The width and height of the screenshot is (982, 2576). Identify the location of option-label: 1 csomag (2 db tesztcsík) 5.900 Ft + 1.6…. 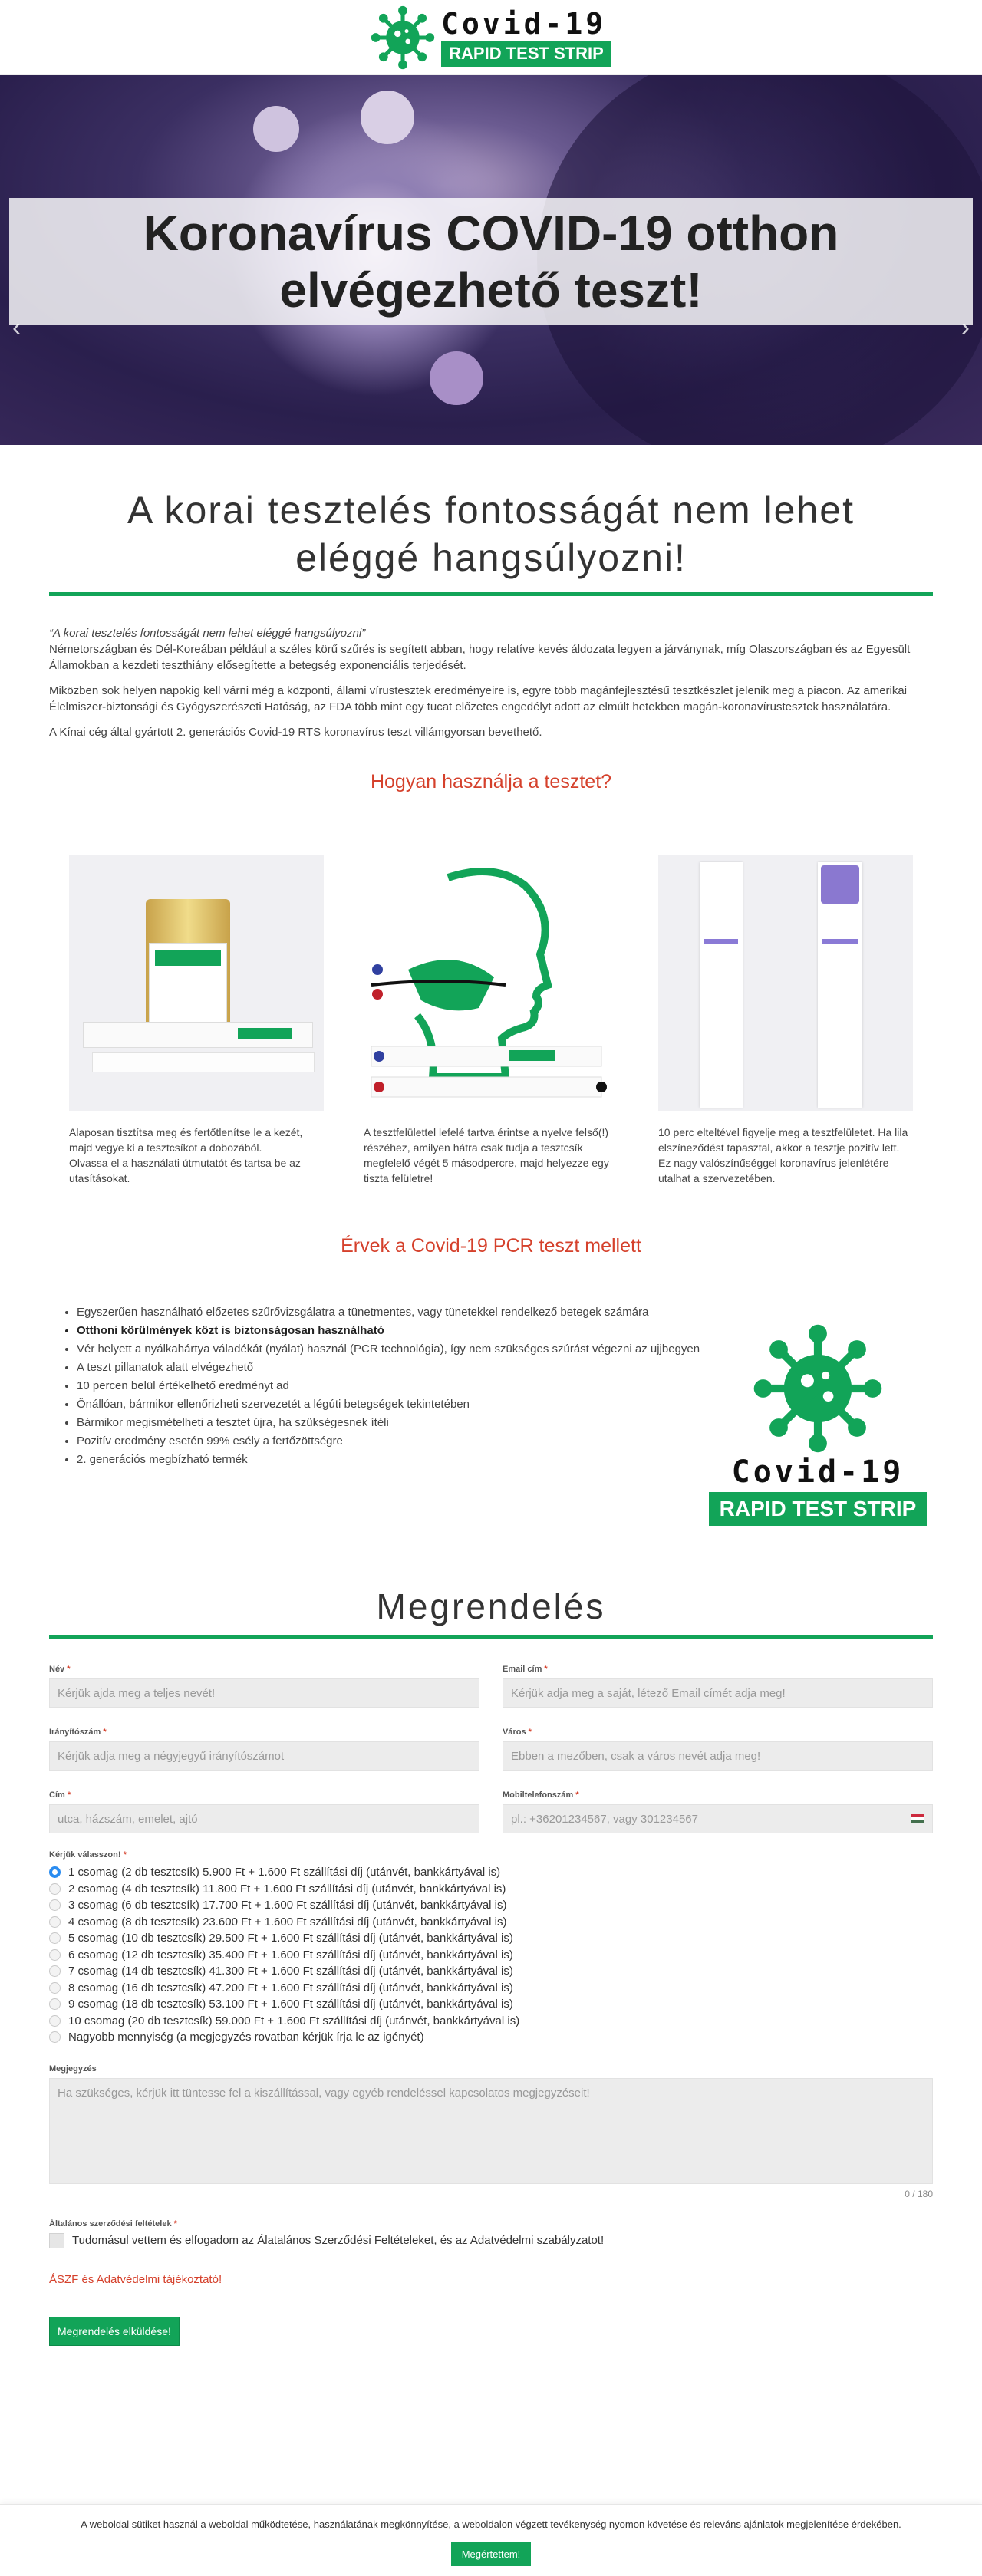
(284, 1872).